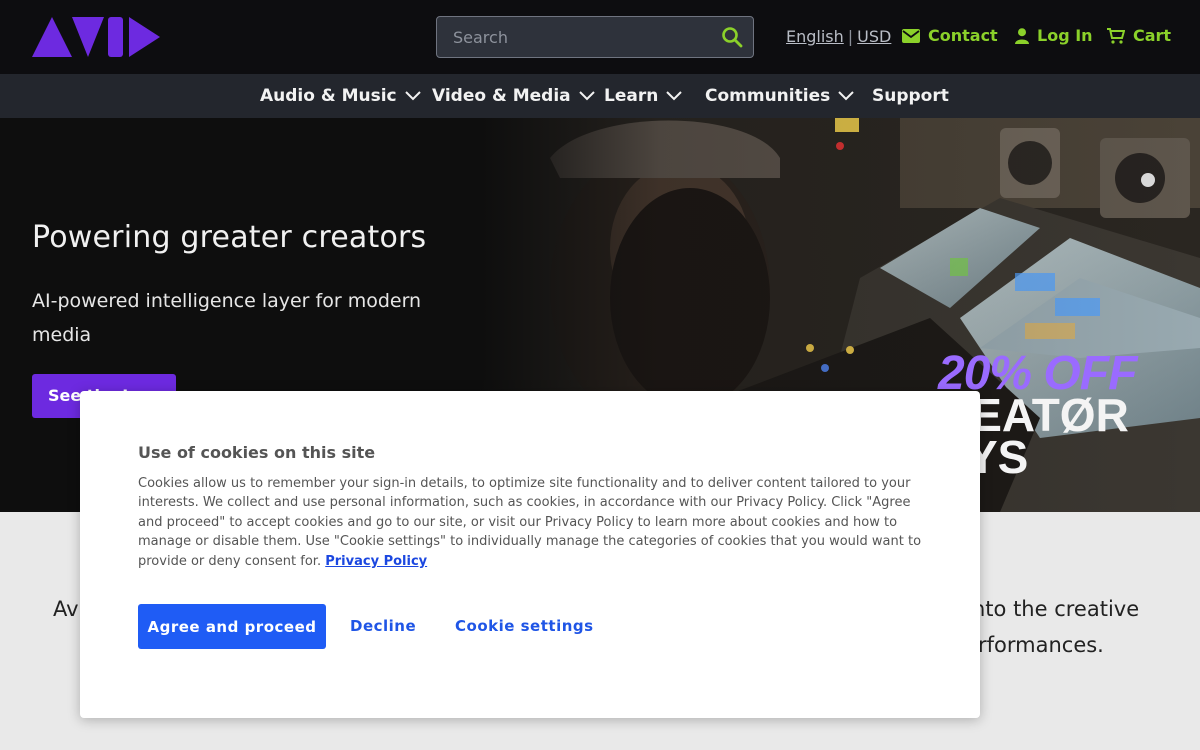  I want to click on intro-text-fragment: rformances., so click(1041, 645).